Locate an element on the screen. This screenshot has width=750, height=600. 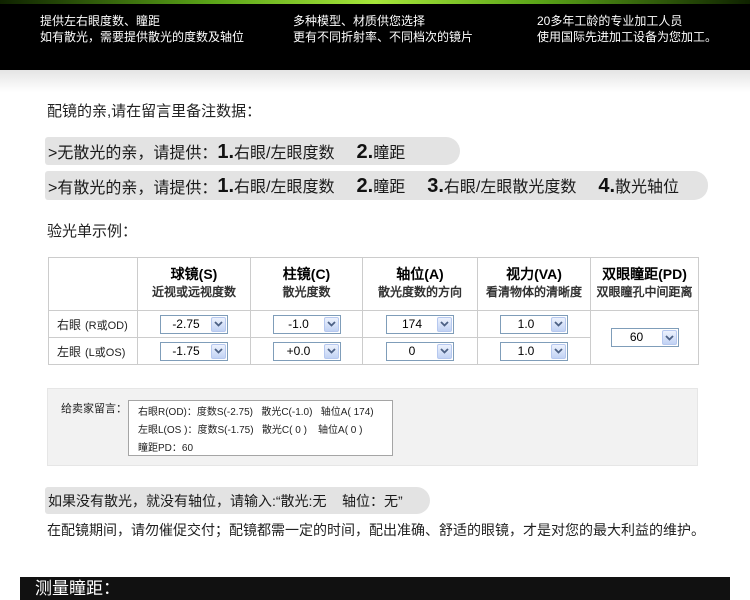
requirement-item: 4. 散光轴位 is located at coordinates (638, 185).